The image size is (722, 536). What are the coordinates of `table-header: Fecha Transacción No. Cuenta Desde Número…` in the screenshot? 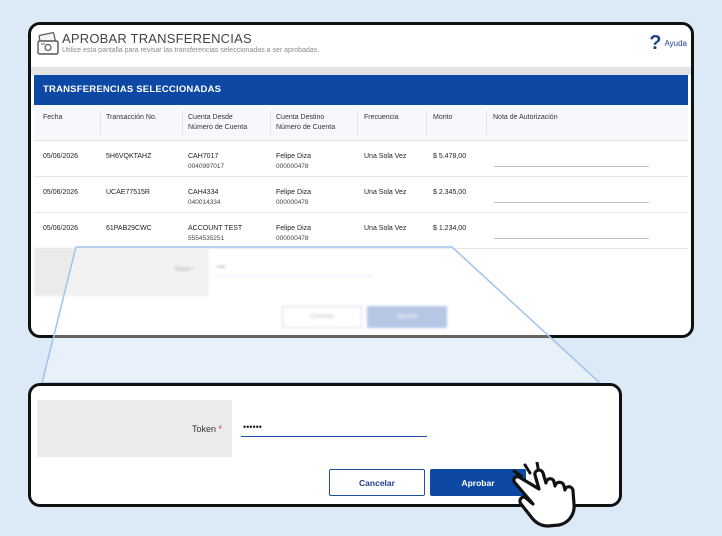 It's located at (361, 123).